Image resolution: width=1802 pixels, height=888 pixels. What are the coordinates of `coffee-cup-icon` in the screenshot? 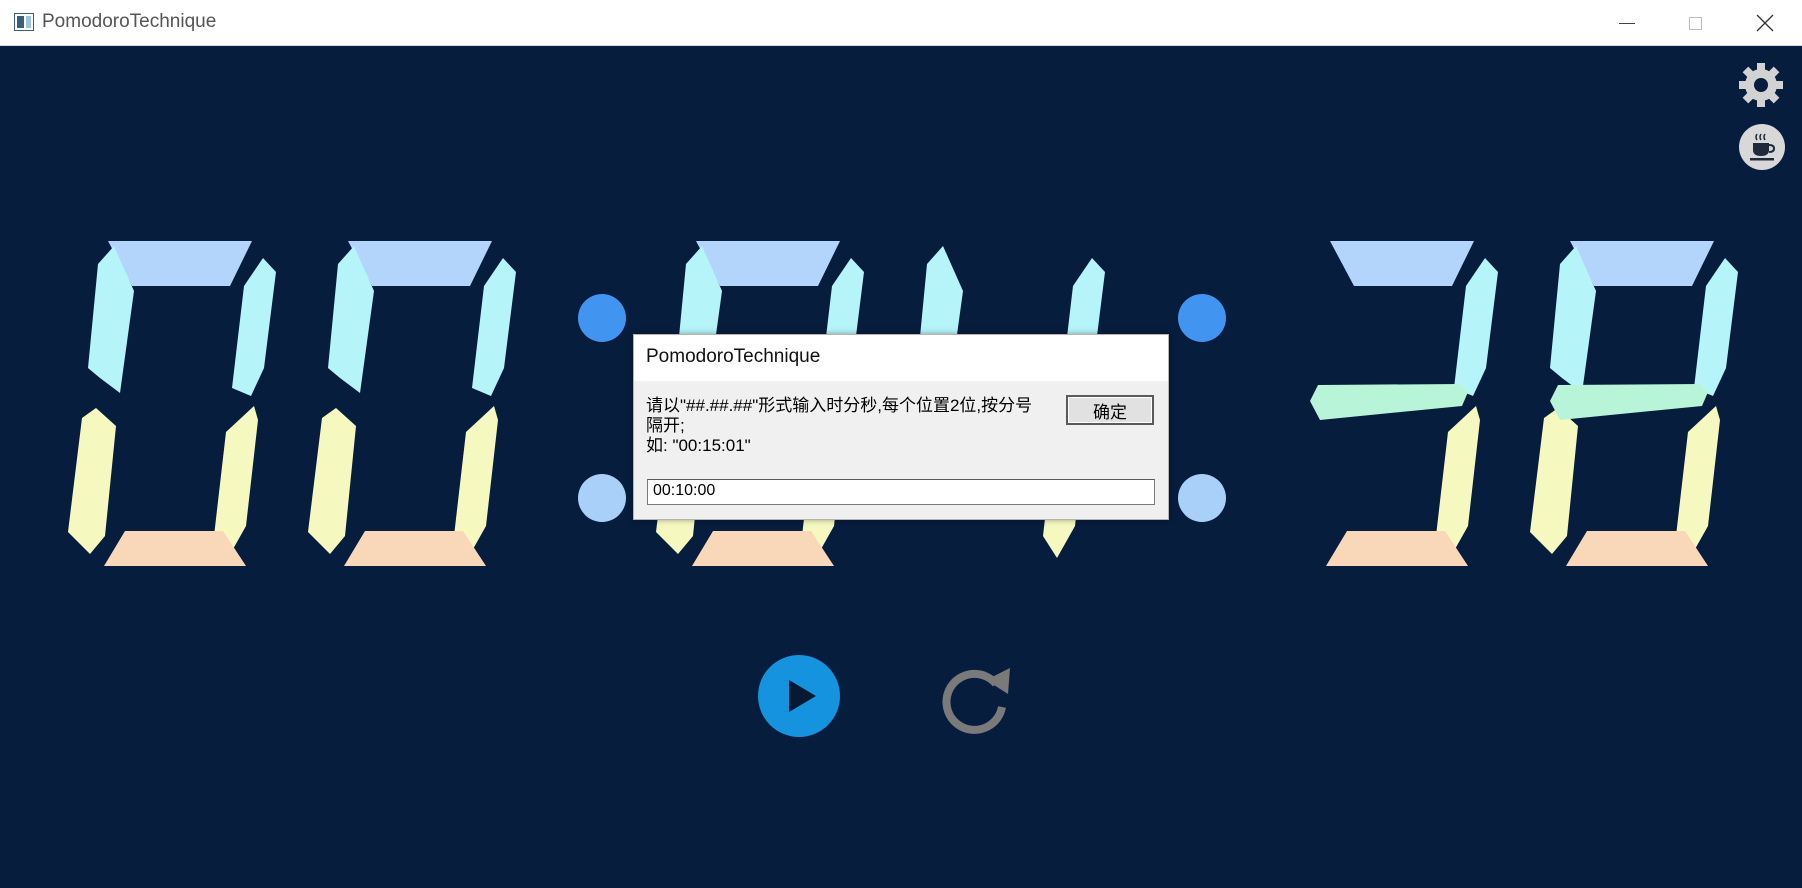 It's located at (1762, 147).